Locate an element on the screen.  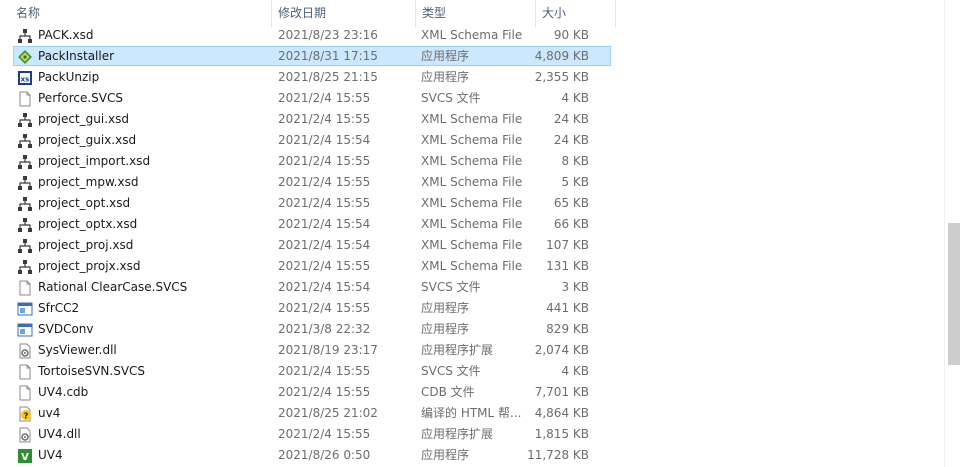
file-row: PackInstaller 2021/8/31 17:15 应用程序 4,809 KB is located at coordinates (472, 56).